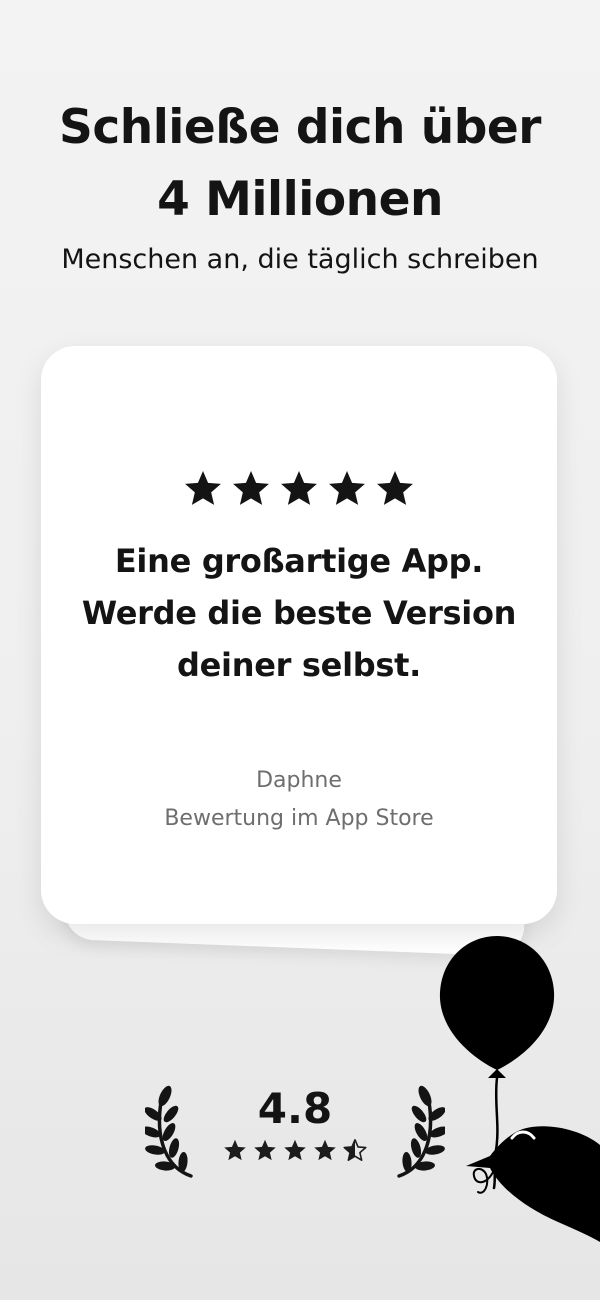 The image size is (600, 1300). What do you see at coordinates (299, 780) in the screenshot?
I see `reviewer-name: Daphne` at bounding box center [299, 780].